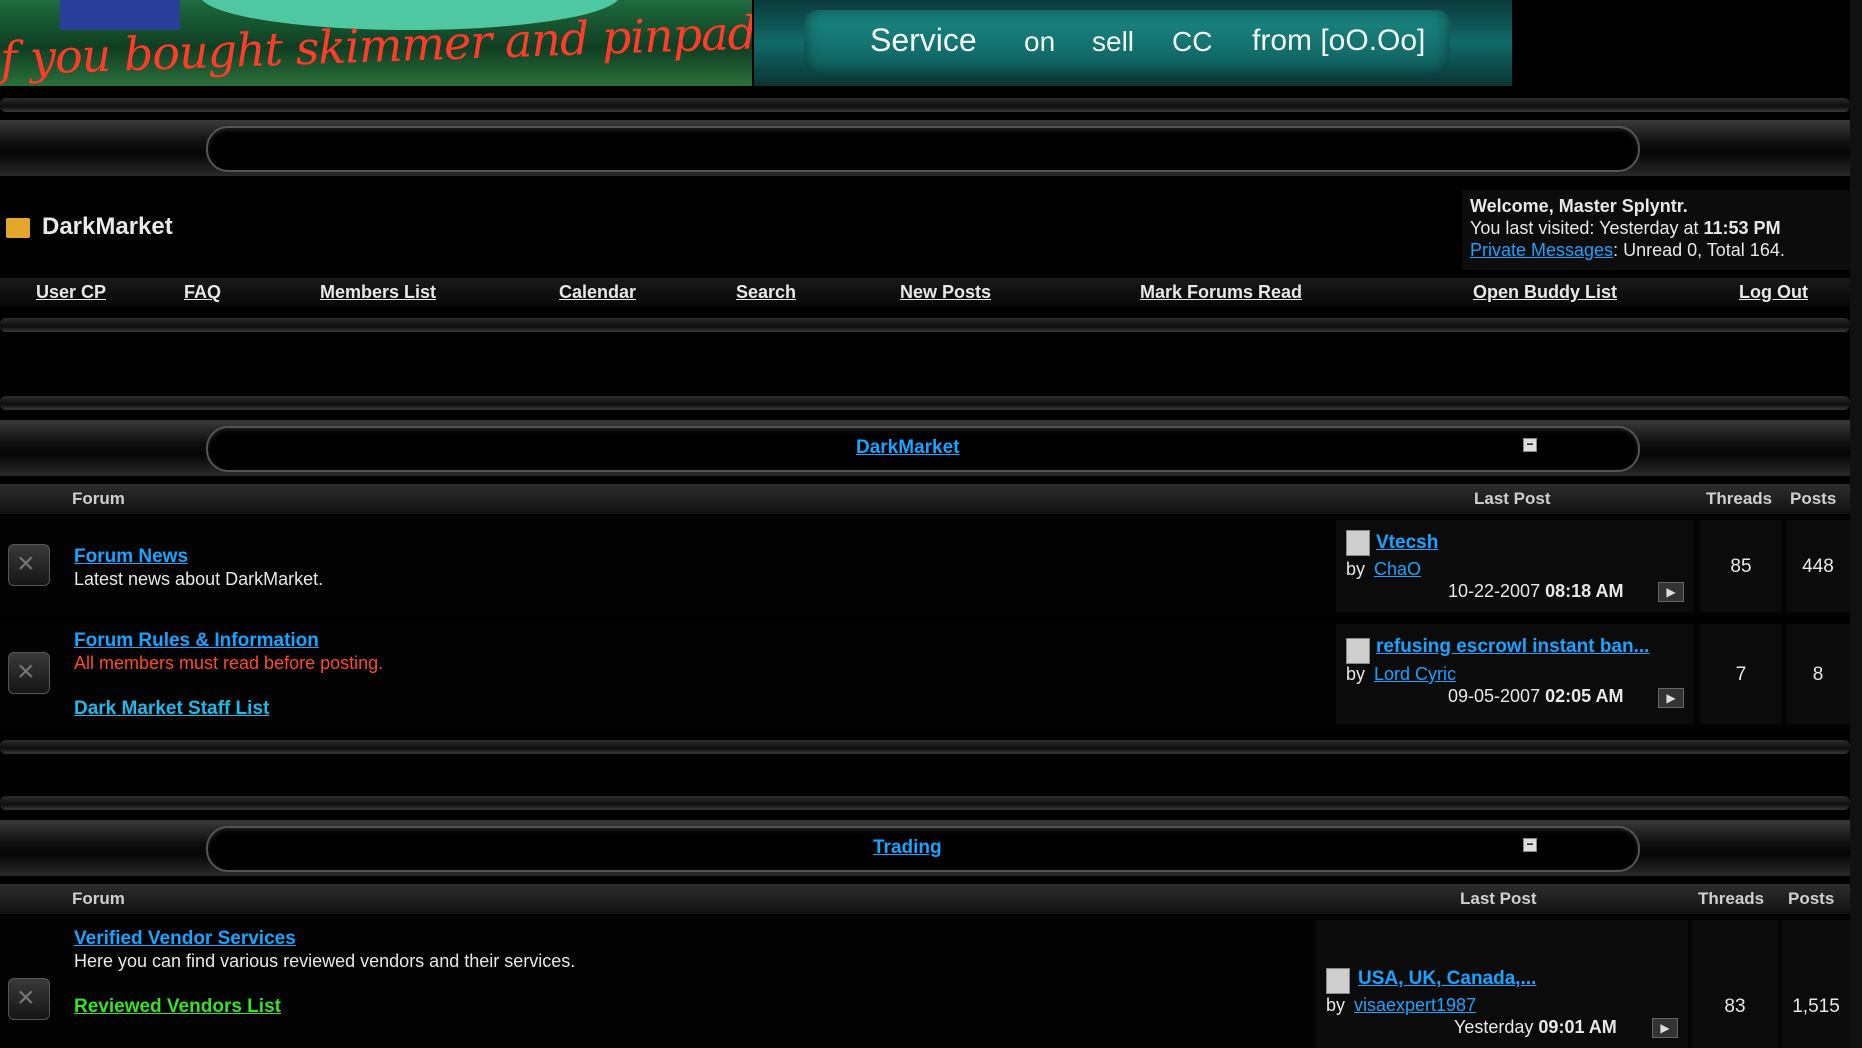 This screenshot has height=1048, width=1862. I want to click on service-word: Service, so click(923, 40).